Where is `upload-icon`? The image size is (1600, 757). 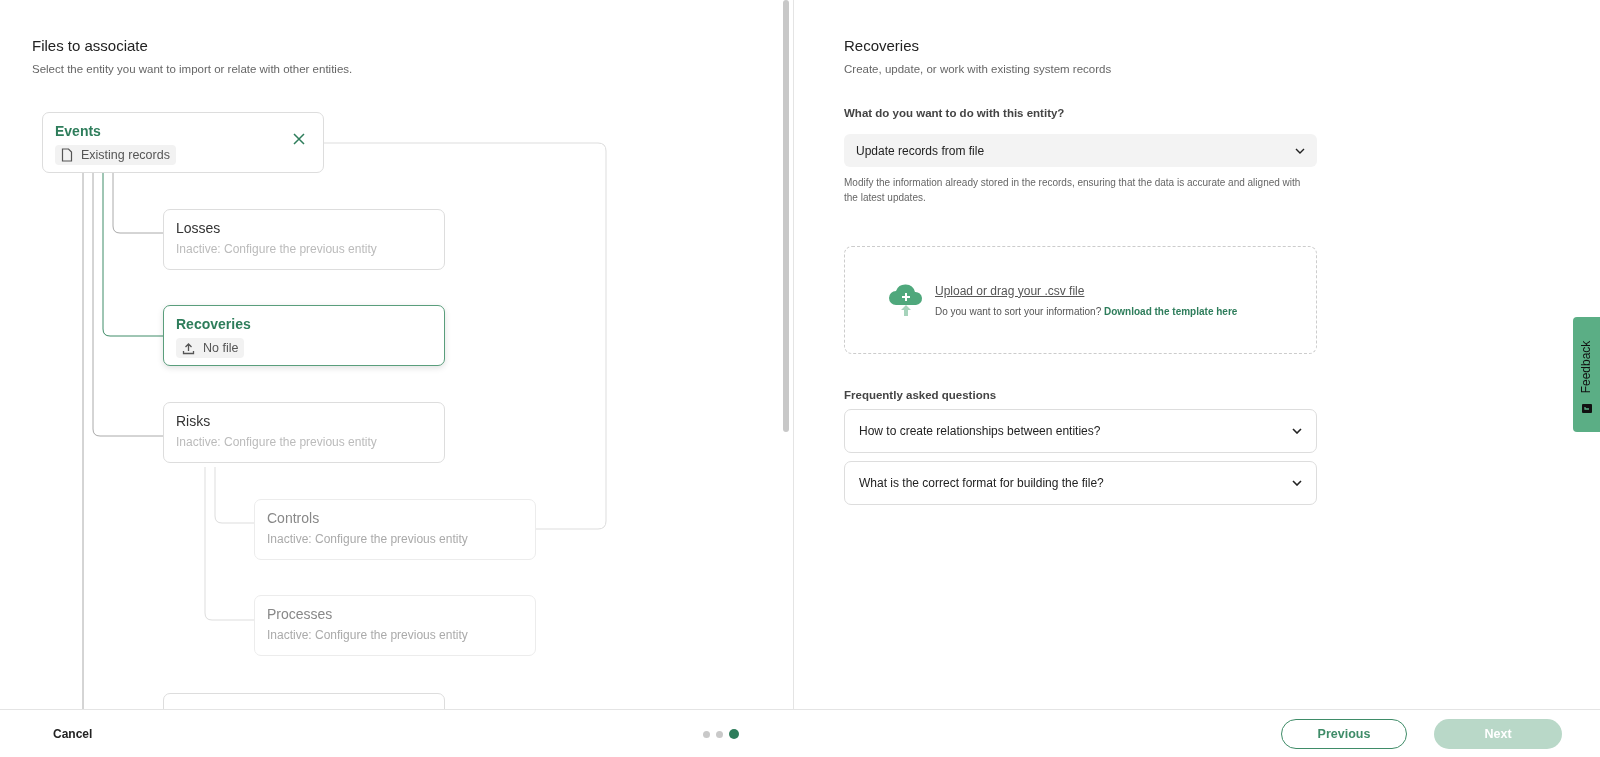
upload-icon is located at coordinates (188, 348).